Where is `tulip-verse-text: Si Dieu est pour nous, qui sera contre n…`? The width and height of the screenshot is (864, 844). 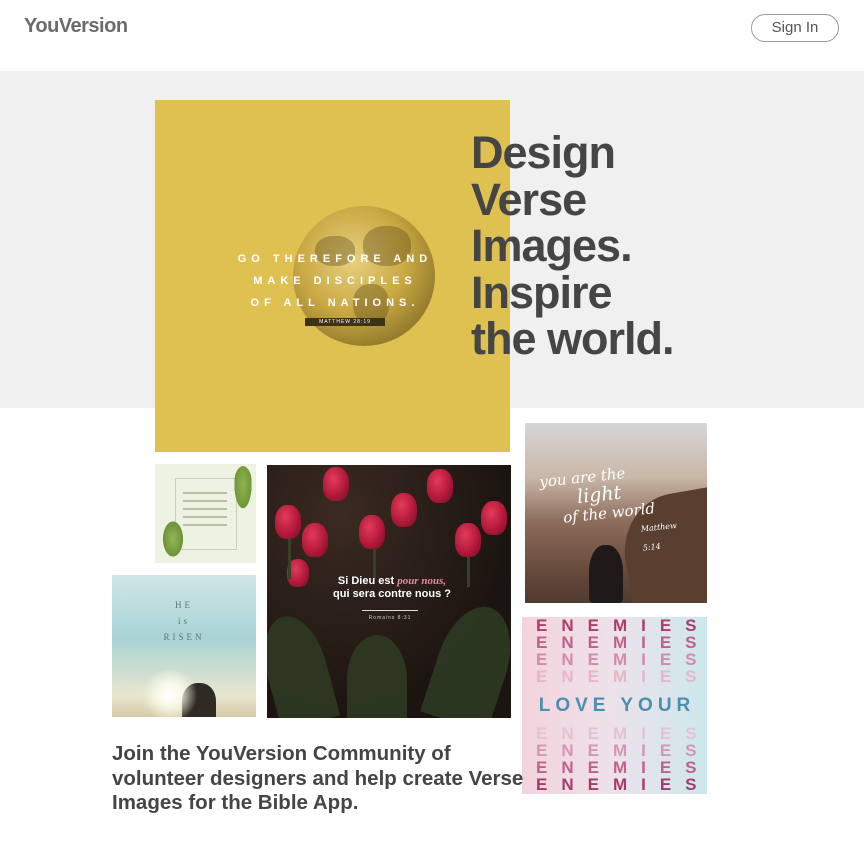
tulip-verse-text: Si Dieu est pour nous, qui sera contre n… is located at coordinates (392, 588).